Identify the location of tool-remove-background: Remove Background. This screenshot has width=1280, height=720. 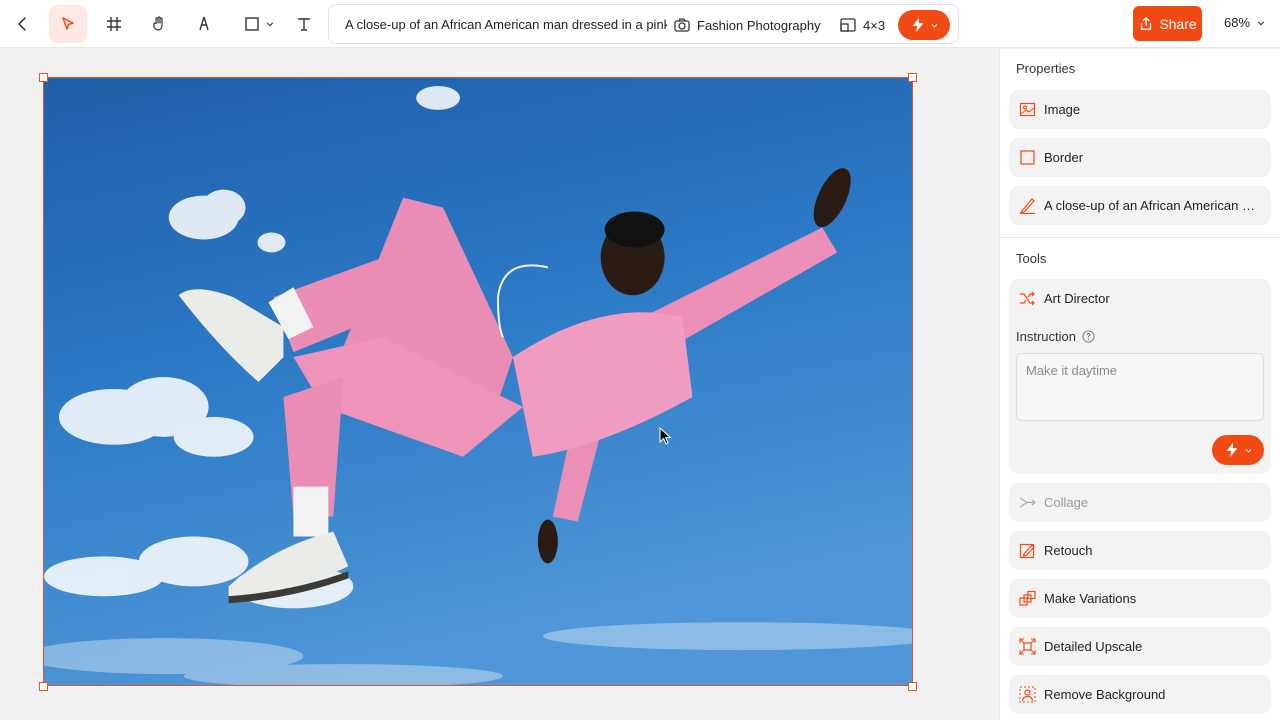
(1140, 694).